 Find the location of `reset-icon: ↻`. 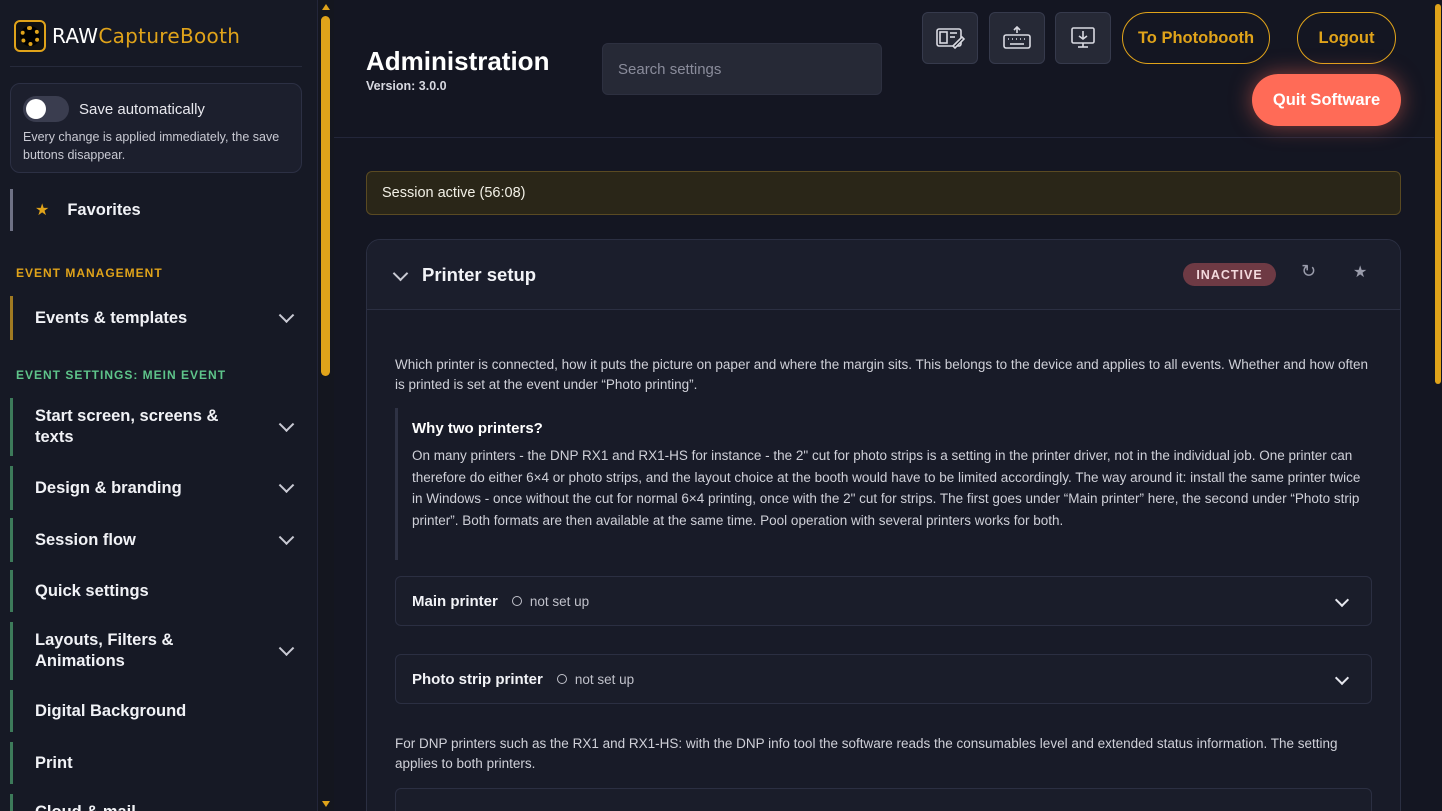

reset-icon: ↻ is located at coordinates (1308, 271).